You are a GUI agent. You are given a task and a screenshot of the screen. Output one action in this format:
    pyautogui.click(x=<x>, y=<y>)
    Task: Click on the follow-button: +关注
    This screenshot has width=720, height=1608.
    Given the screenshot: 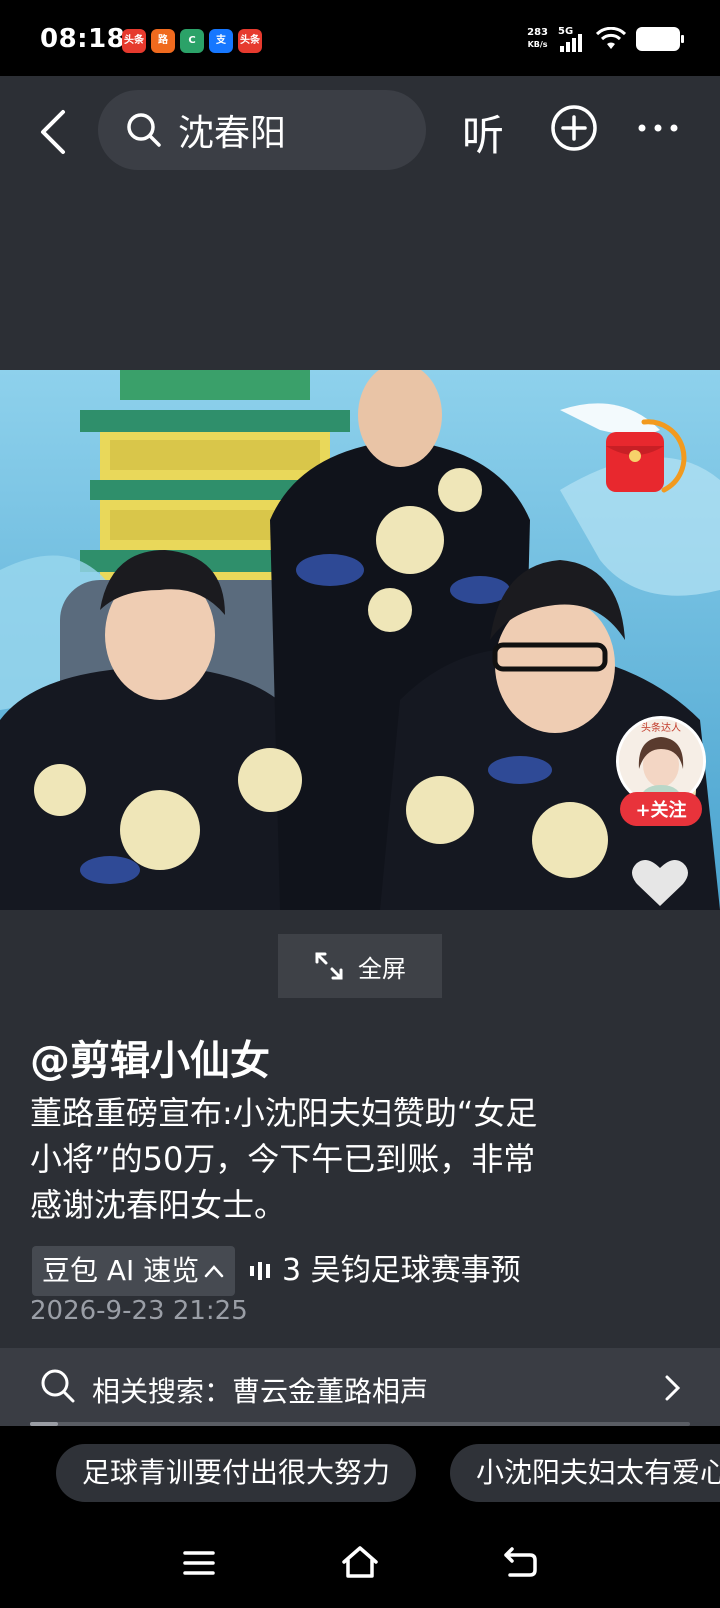 What is the action you would take?
    pyautogui.click(x=661, y=809)
    